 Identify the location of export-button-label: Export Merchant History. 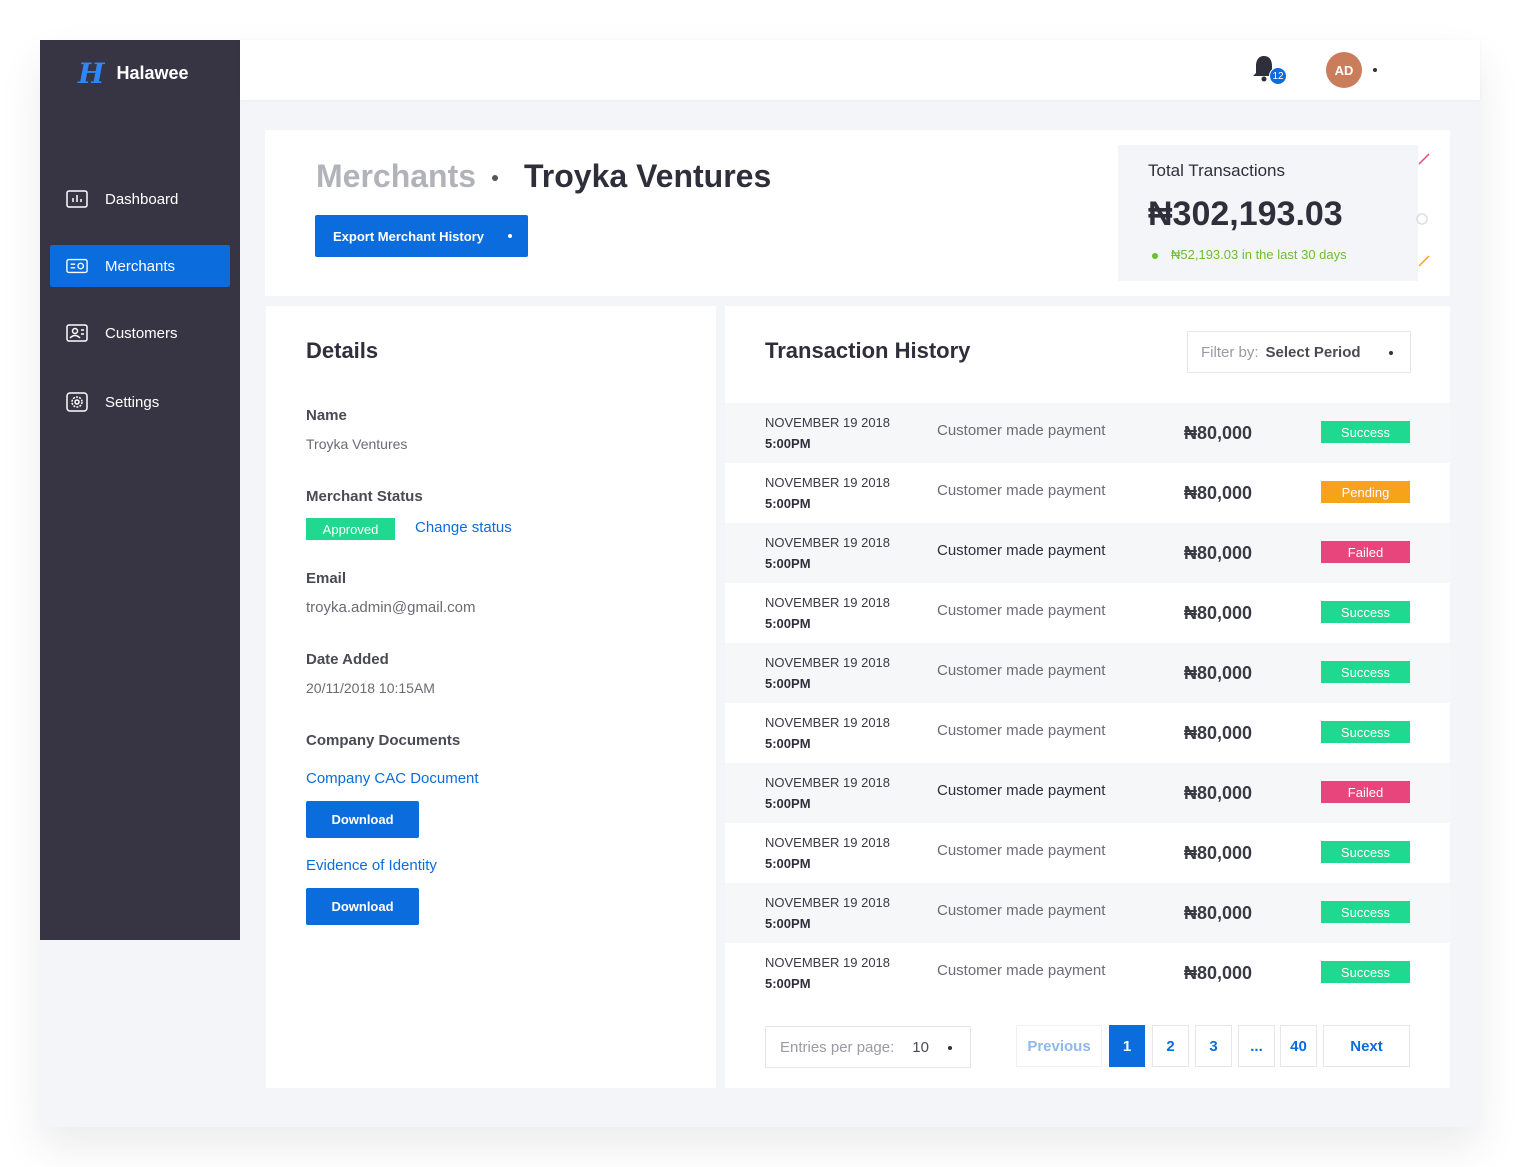
(408, 236).